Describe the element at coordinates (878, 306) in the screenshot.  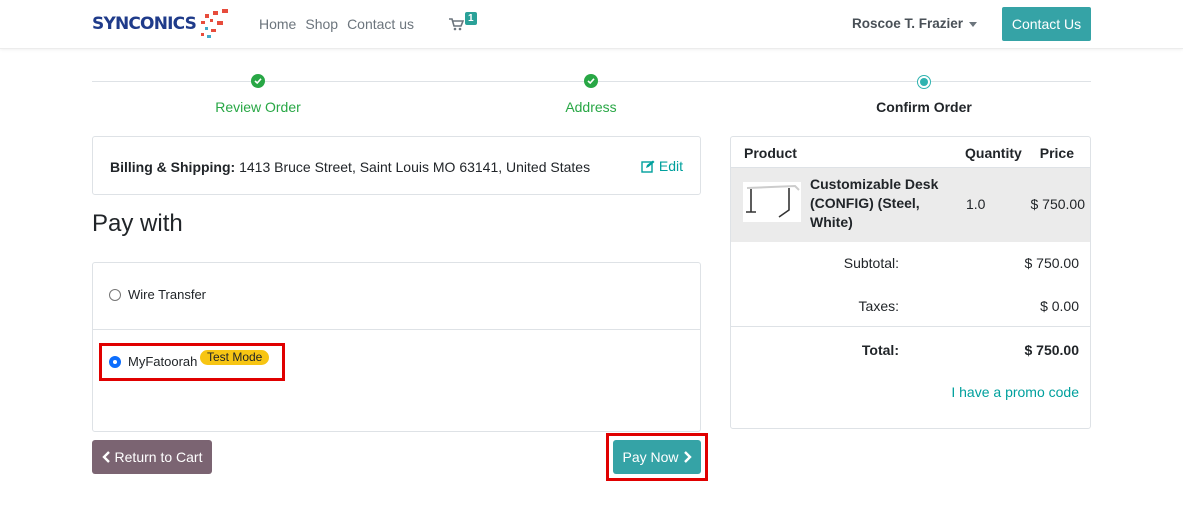
I see `taxes-label: Taxes:` at that location.